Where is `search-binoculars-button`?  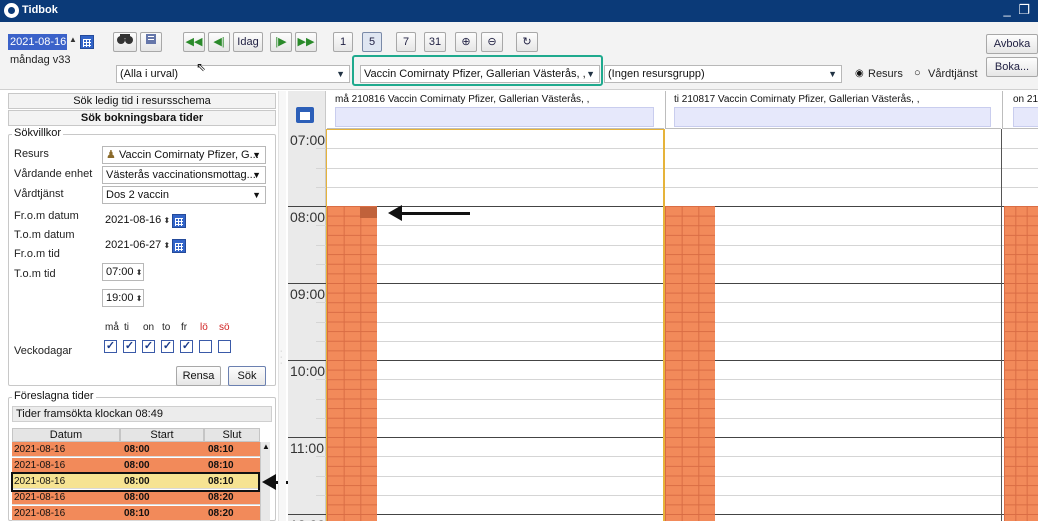
search-binoculars-button is located at coordinates (125, 42).